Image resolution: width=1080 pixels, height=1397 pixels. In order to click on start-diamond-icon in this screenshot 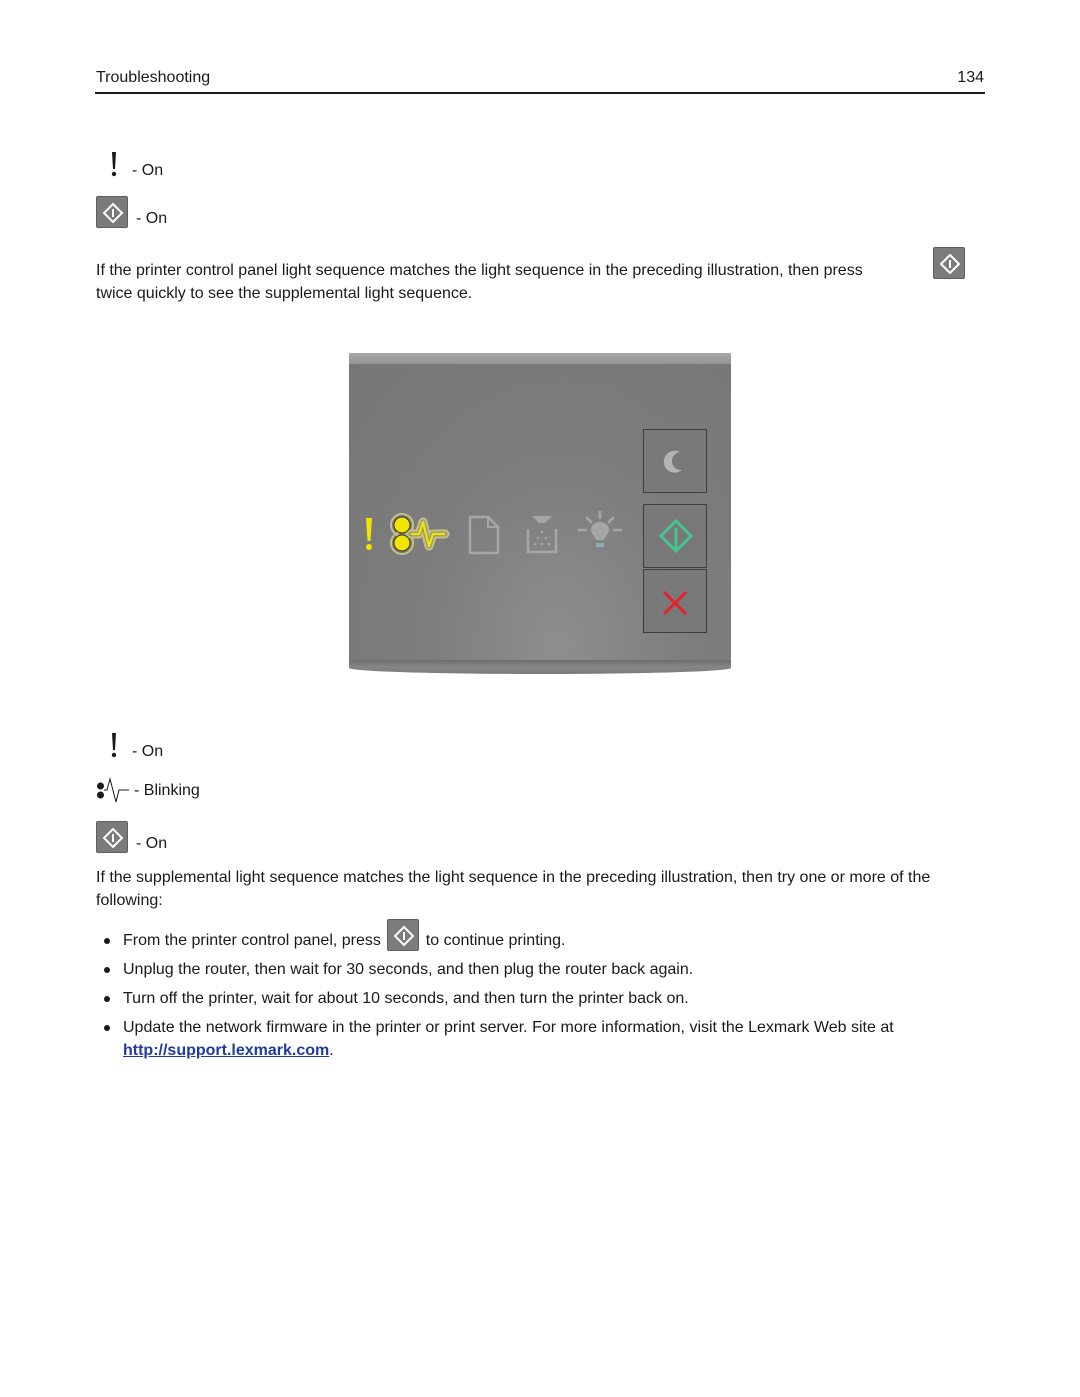, I will do `click(676, 536)`.